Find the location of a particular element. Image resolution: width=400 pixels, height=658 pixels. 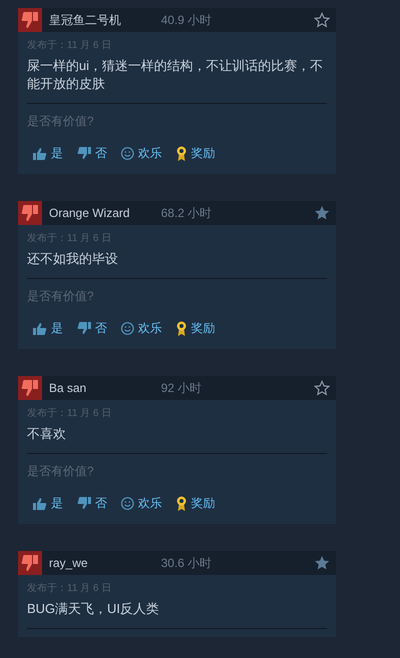

hours-played: 30.6 小时 is located at coordinates (186, 563).